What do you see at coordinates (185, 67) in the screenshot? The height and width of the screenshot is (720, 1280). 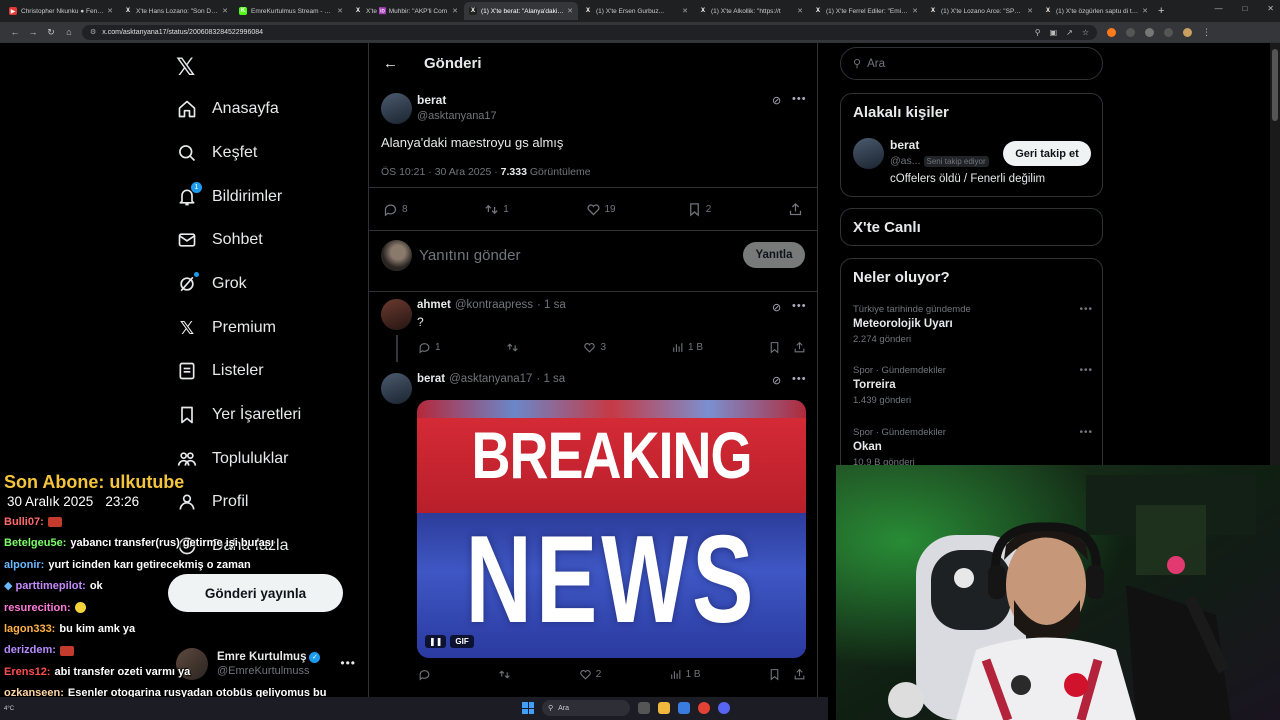 I see `x-logo-icon: 𝕏` at bounding box center [185, 67].